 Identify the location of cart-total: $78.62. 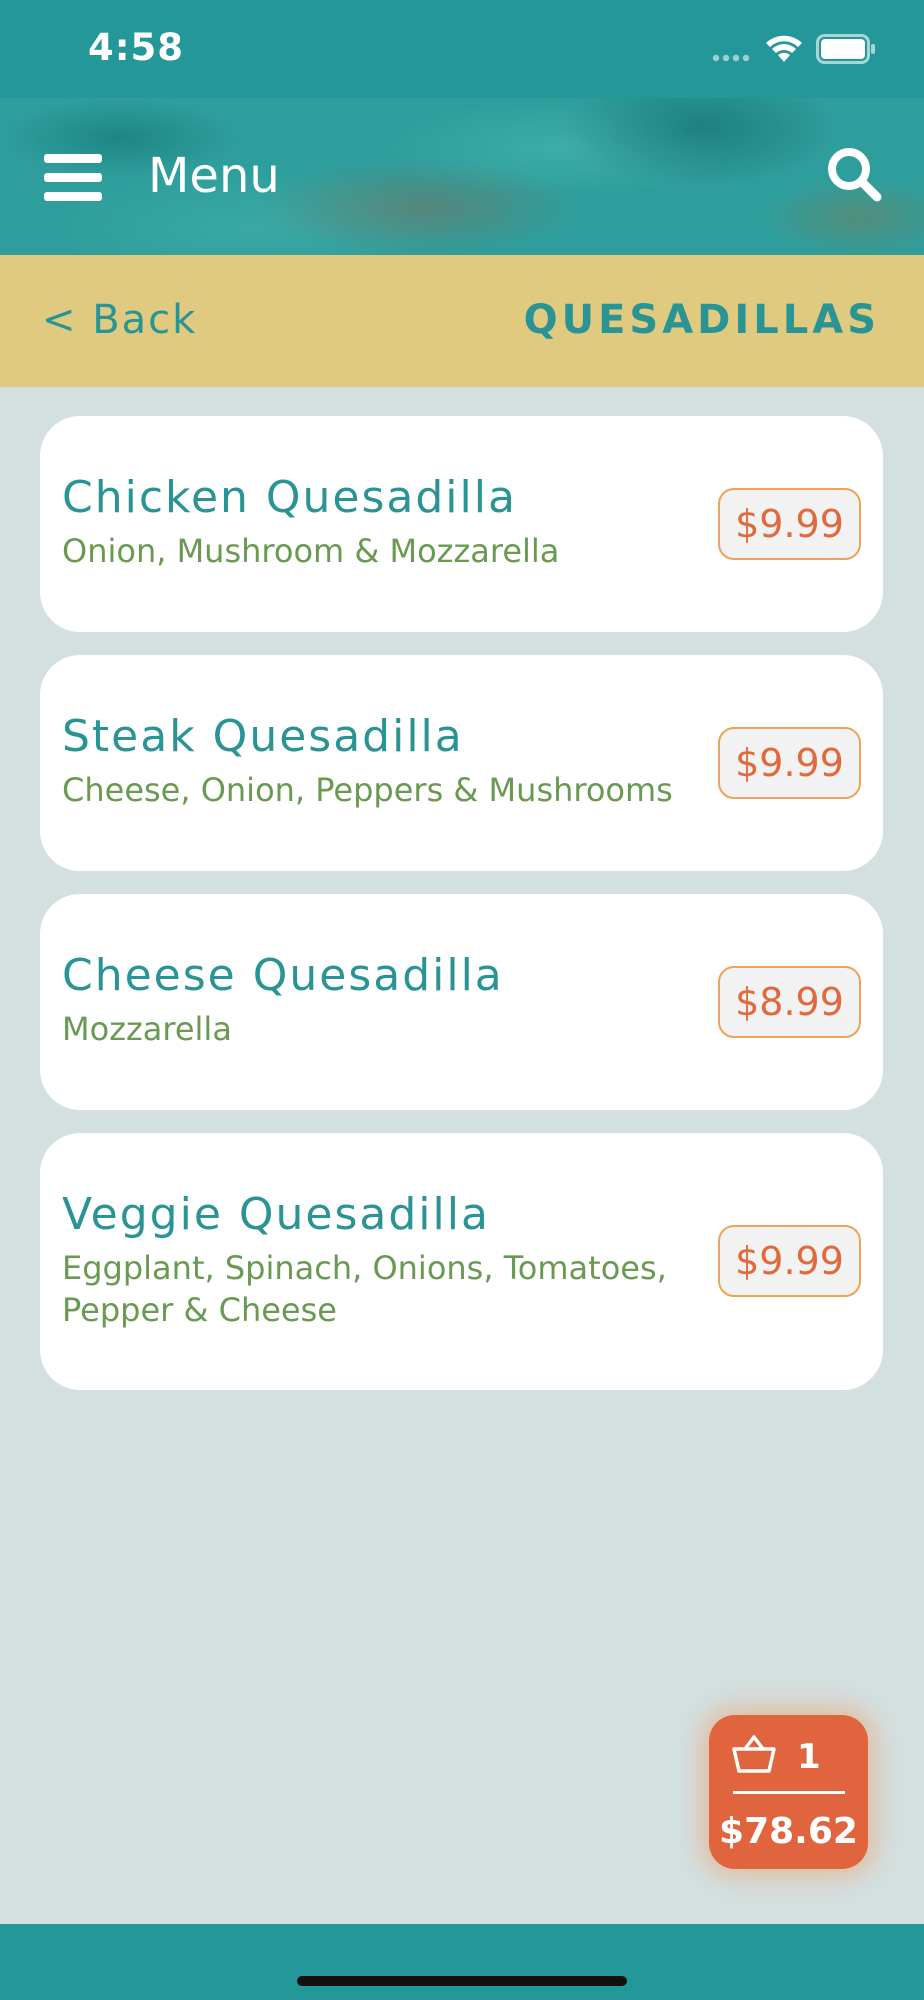
(788, 1831).